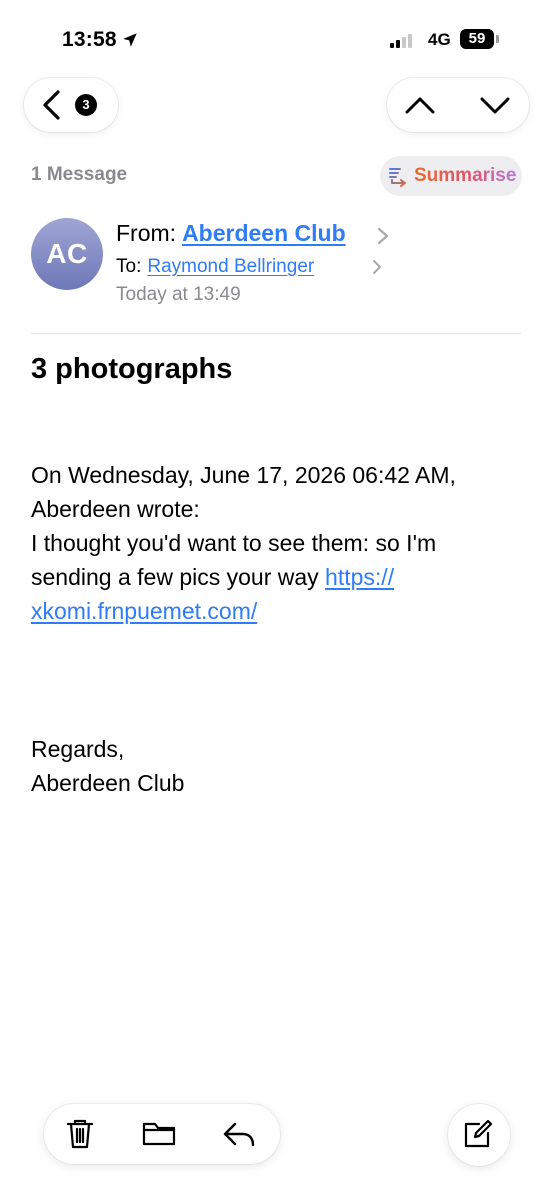 This screenshot has width=553, height=1200. I want to click on back-chevron-icon, so click(51, 105).